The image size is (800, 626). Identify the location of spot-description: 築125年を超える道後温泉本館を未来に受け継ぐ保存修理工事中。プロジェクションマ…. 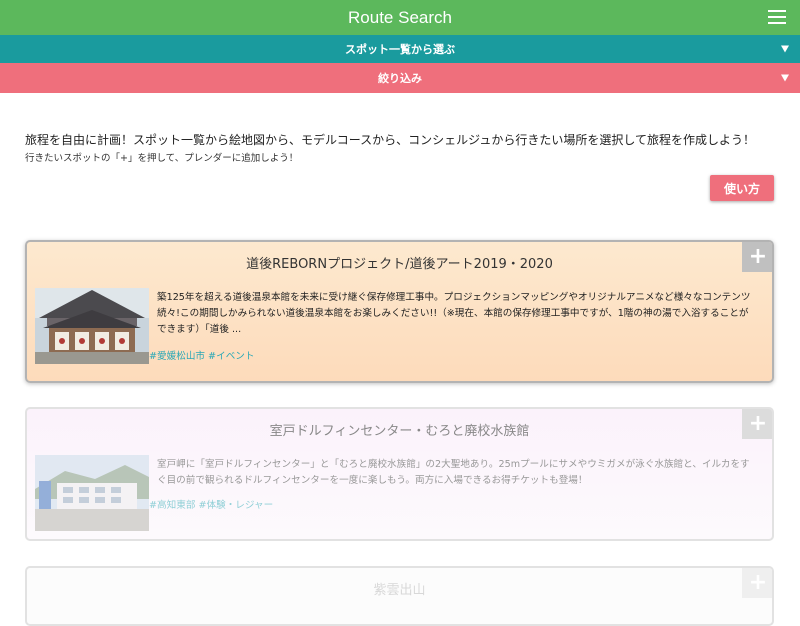
(454, 313).